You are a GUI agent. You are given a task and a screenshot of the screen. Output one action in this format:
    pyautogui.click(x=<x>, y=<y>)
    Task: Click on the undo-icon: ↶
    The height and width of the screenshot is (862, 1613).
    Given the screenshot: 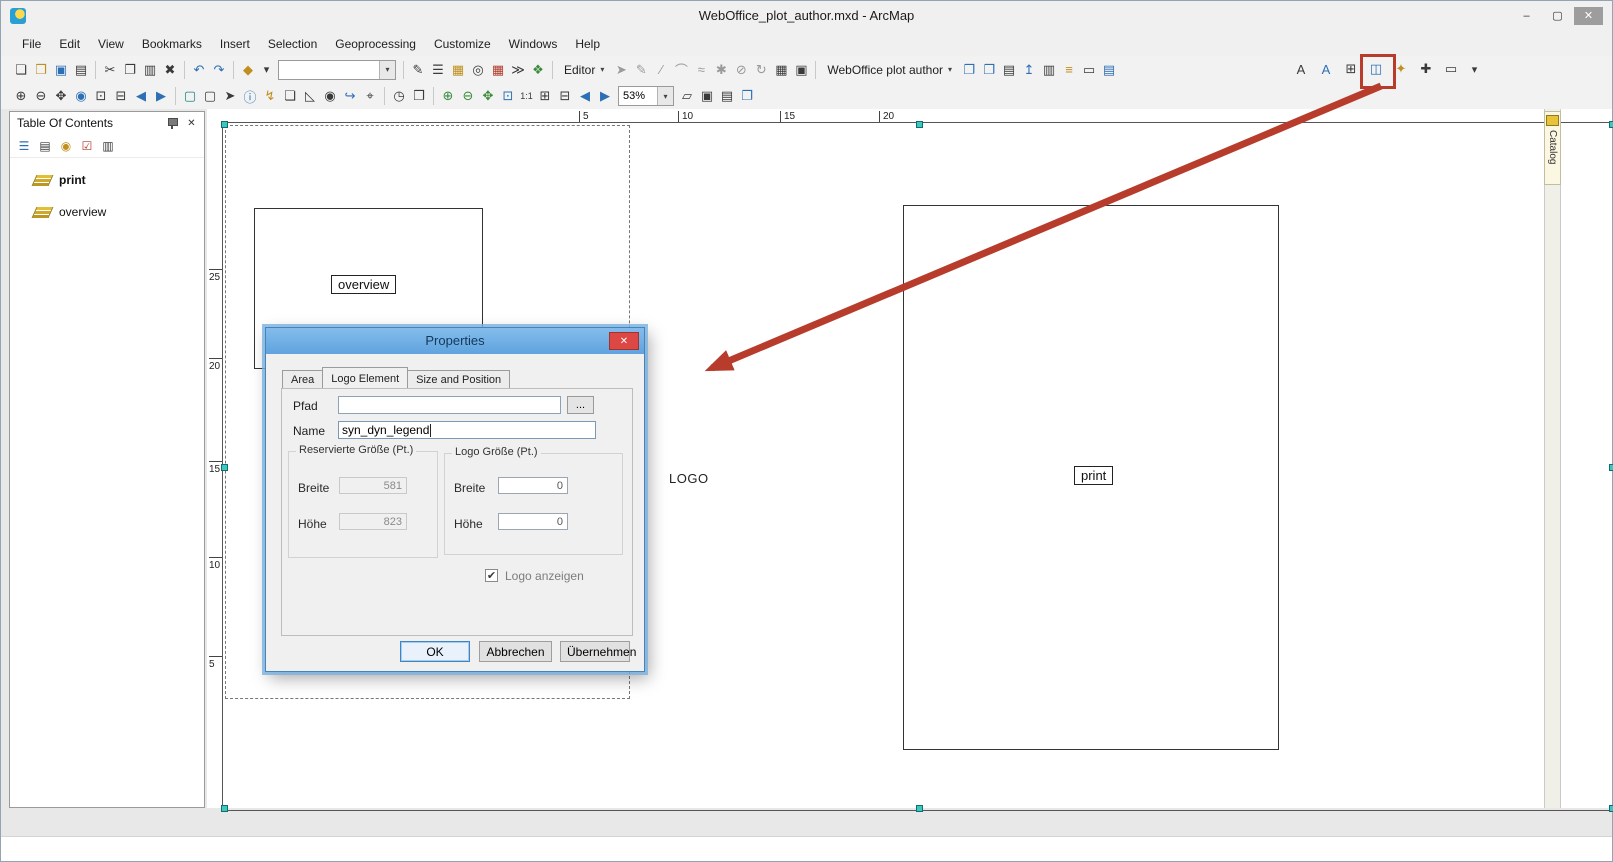 What is the action you would take?
    pyautogui.click(x=199, y=70)
    